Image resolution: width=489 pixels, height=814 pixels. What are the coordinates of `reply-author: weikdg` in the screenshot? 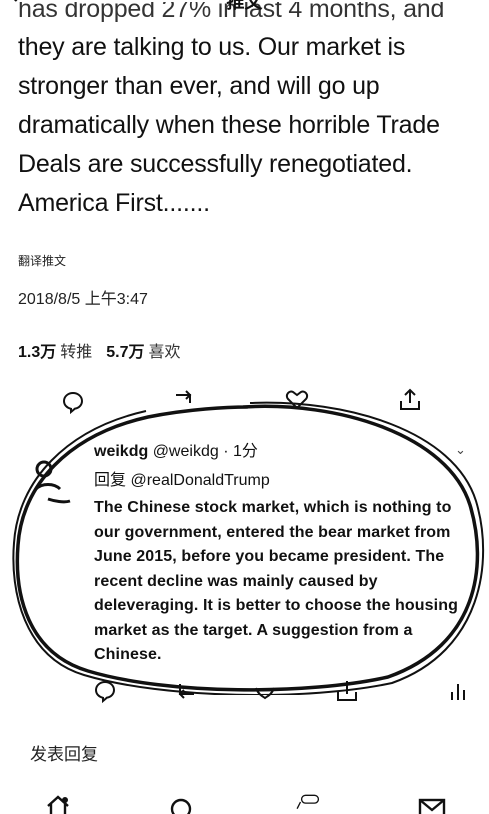 It's located at (121, 451).